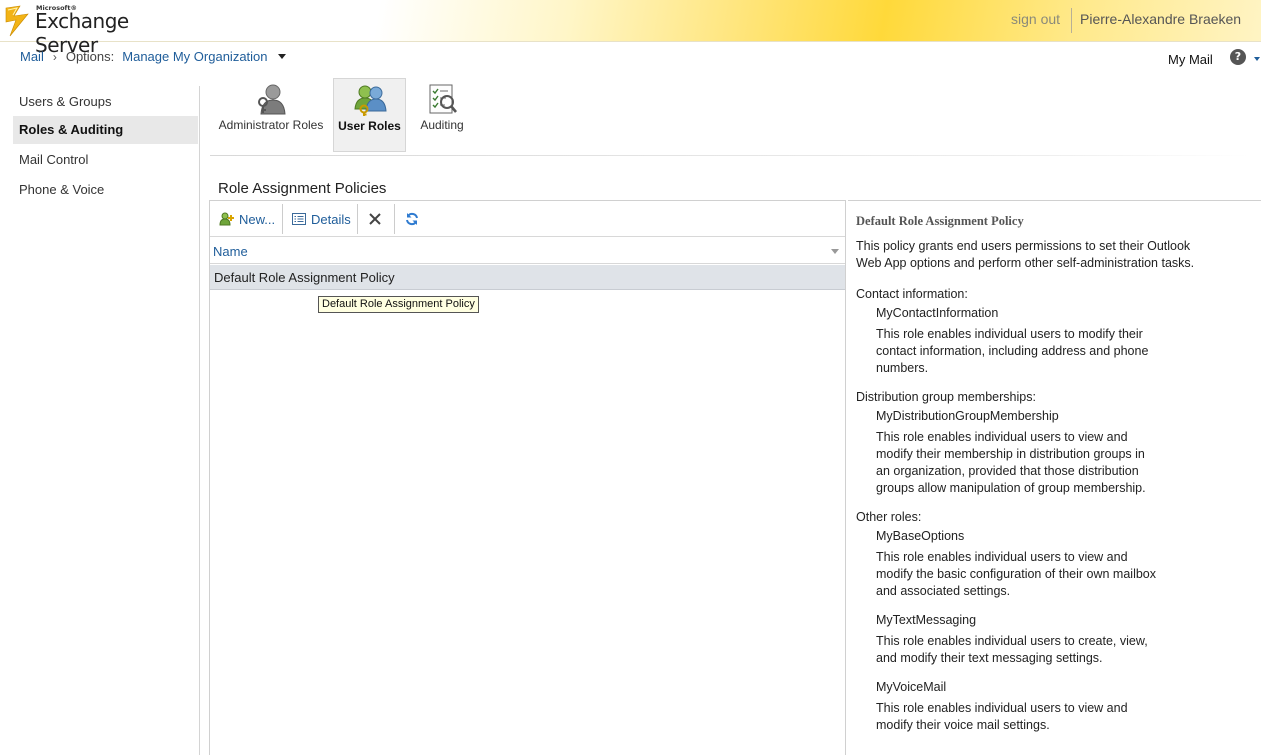 This screenshot has height=755, width=1261. I want to click on ribbon-divider, so click(730, 155).